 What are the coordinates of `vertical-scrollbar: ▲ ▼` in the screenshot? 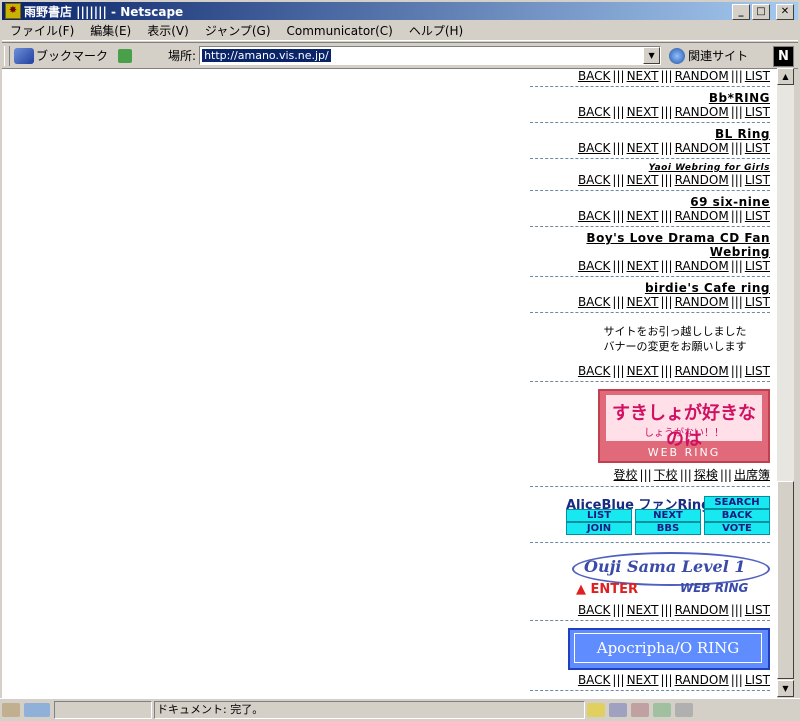 It's located at (785, 382).